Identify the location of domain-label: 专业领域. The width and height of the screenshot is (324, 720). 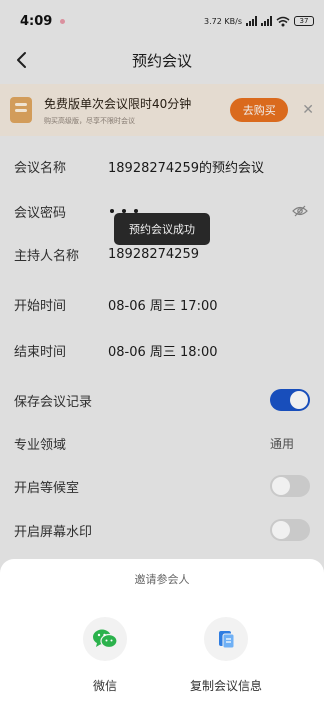
(40, 445).